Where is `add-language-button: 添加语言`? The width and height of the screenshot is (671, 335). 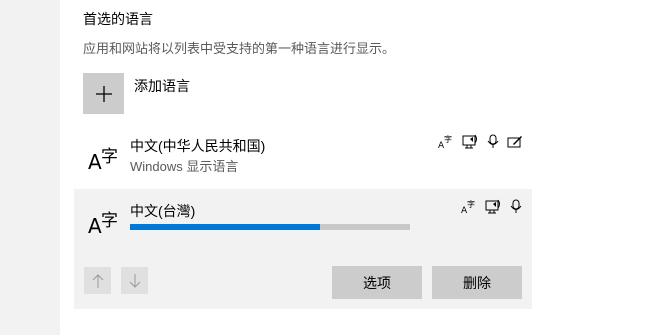 add-language-button: 添加语言 is located at coordinates (136, 93).